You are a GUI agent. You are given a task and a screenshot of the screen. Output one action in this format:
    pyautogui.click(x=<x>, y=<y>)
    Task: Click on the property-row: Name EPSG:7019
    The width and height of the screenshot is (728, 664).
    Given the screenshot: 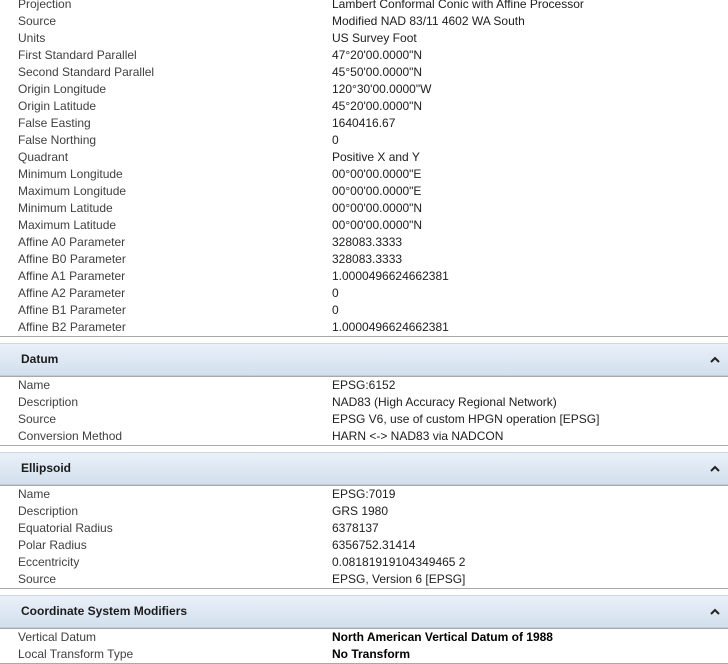 What is the action you would take?
    pyautogui.click(x=364, y=494)
    